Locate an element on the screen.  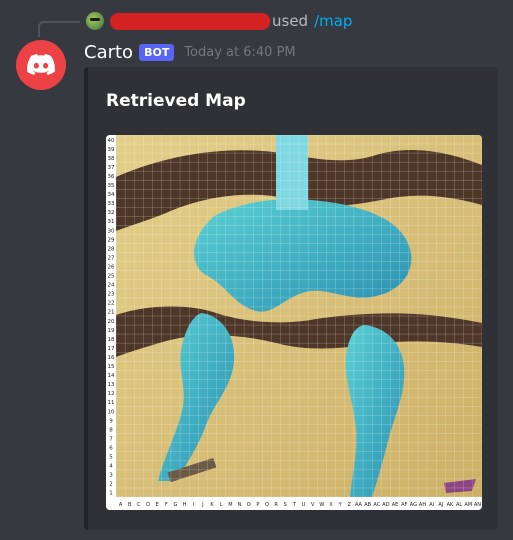
reply-connector-line is located at coordinates (59, 29).